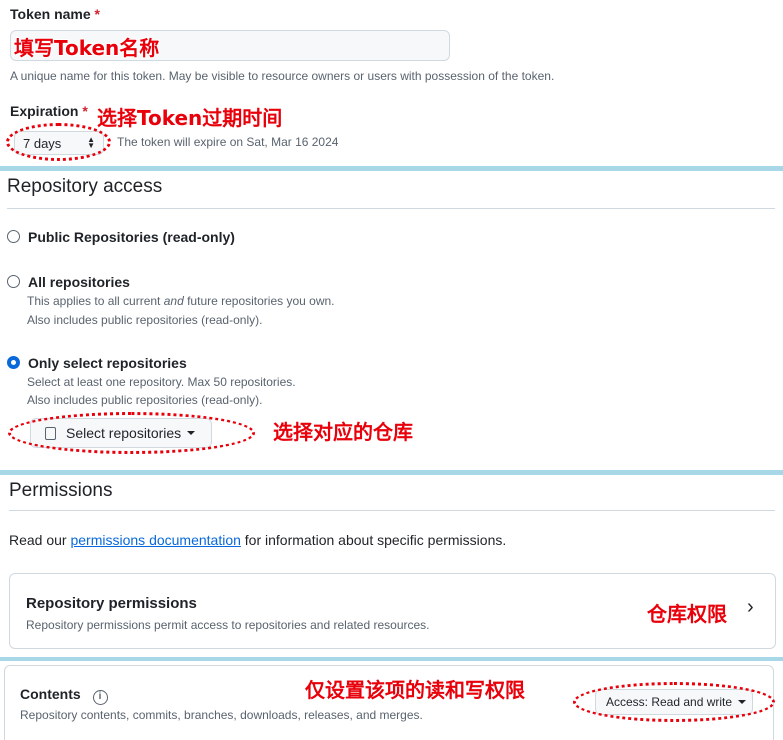 This screenshot has width=783, height=740. Describe the element at coordinates (85, 186) in the screenshot. I see `repository-access-heading: Repository access` at that location.